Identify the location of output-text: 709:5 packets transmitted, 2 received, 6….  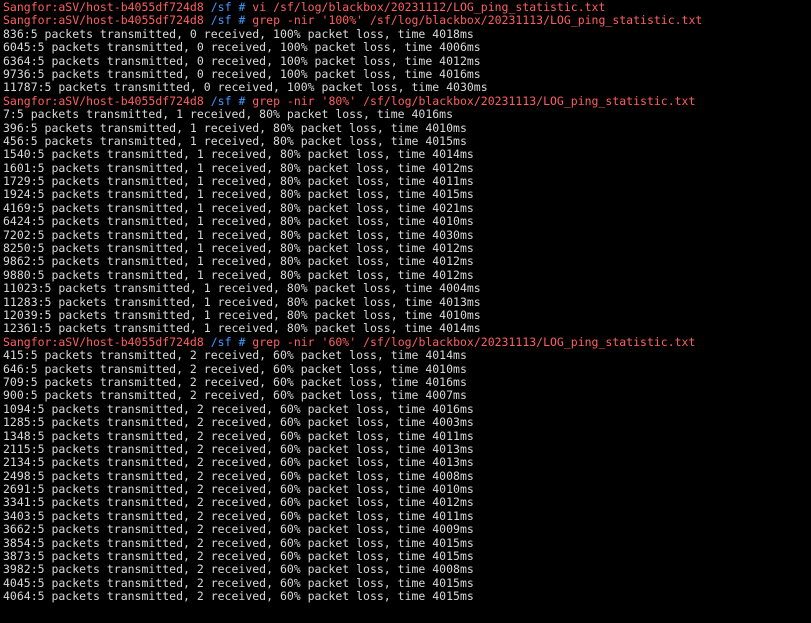
(235, 381).